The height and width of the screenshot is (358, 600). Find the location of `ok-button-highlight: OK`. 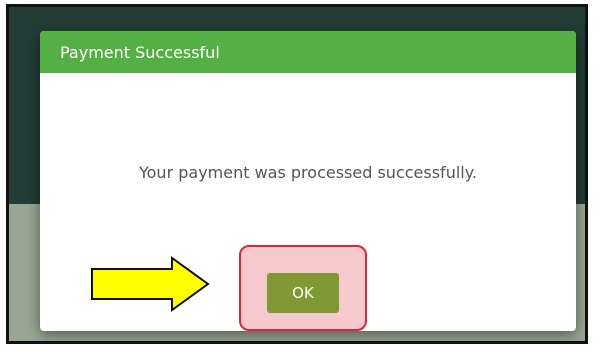

ok-button-highlight: OK is located at coordinates (303, 288).